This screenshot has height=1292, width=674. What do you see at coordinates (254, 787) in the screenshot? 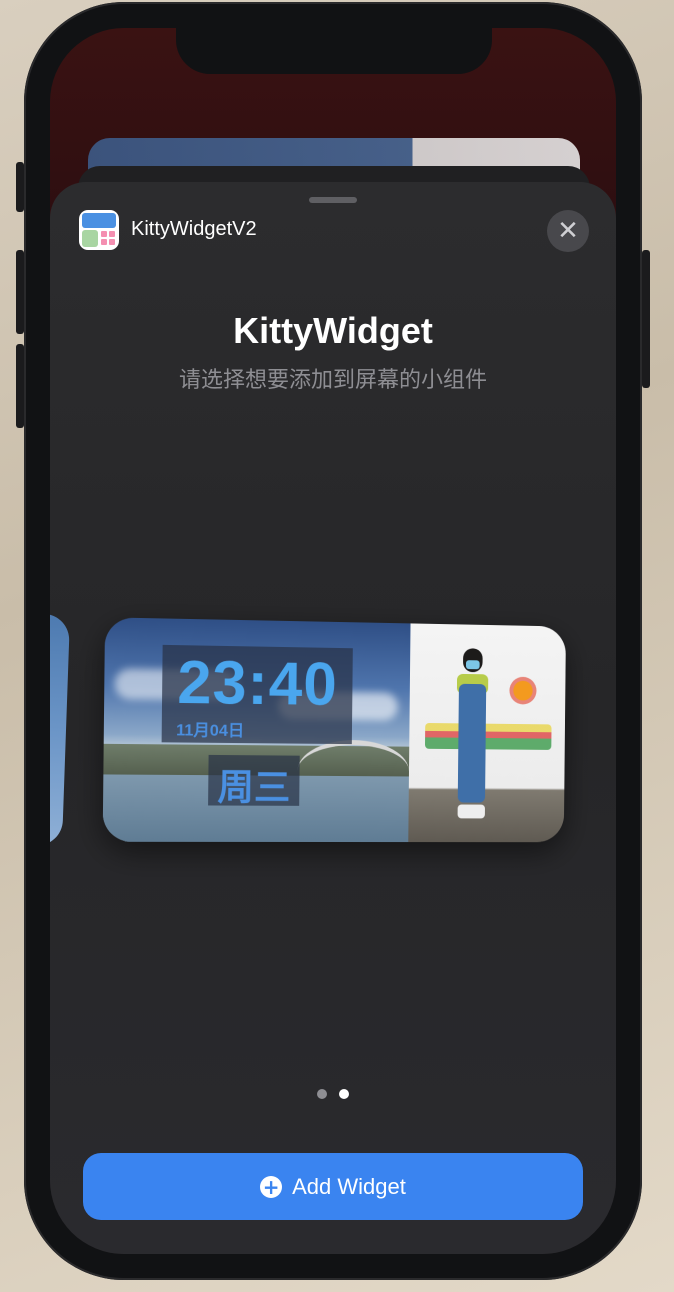
I see `widget-weekday: 周三` at bounding box center [254, 787].